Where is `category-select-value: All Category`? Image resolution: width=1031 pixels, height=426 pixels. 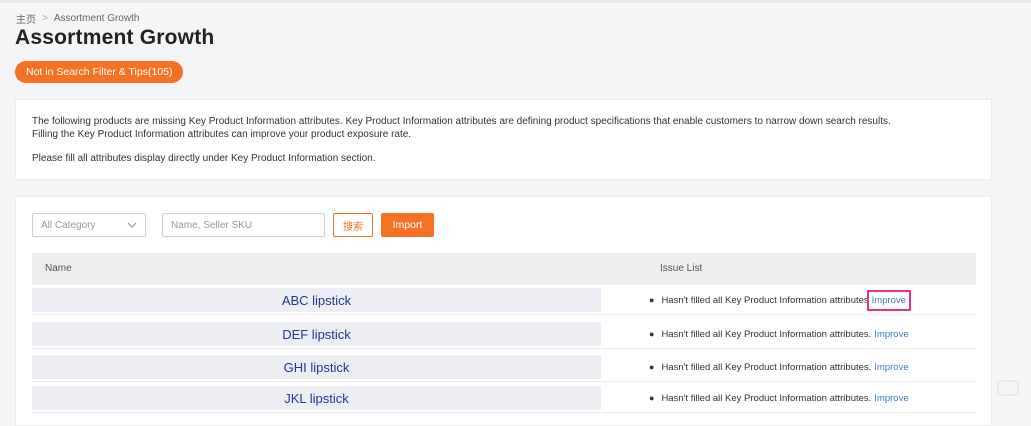 category-select-value: All Category is located at coordinates (68, 225).